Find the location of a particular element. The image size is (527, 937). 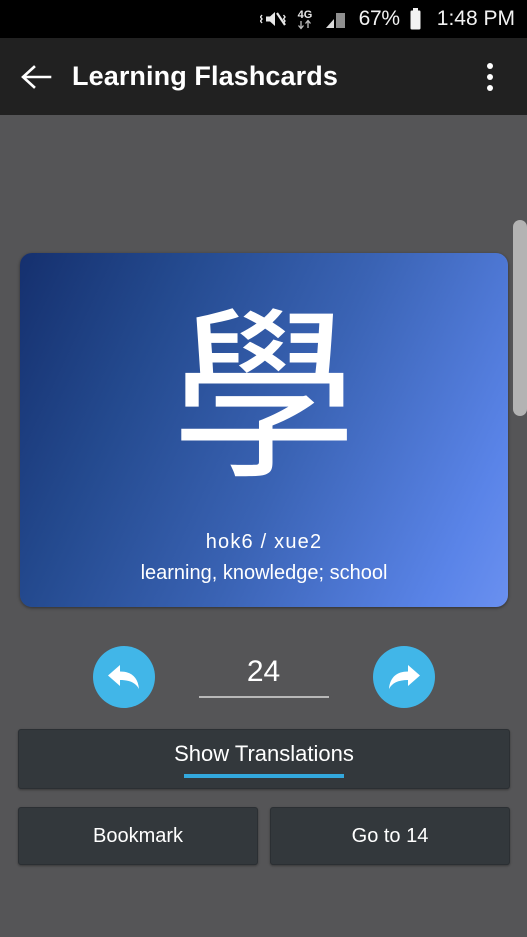

svg-text: 4G is located at coordinates (304, 15).